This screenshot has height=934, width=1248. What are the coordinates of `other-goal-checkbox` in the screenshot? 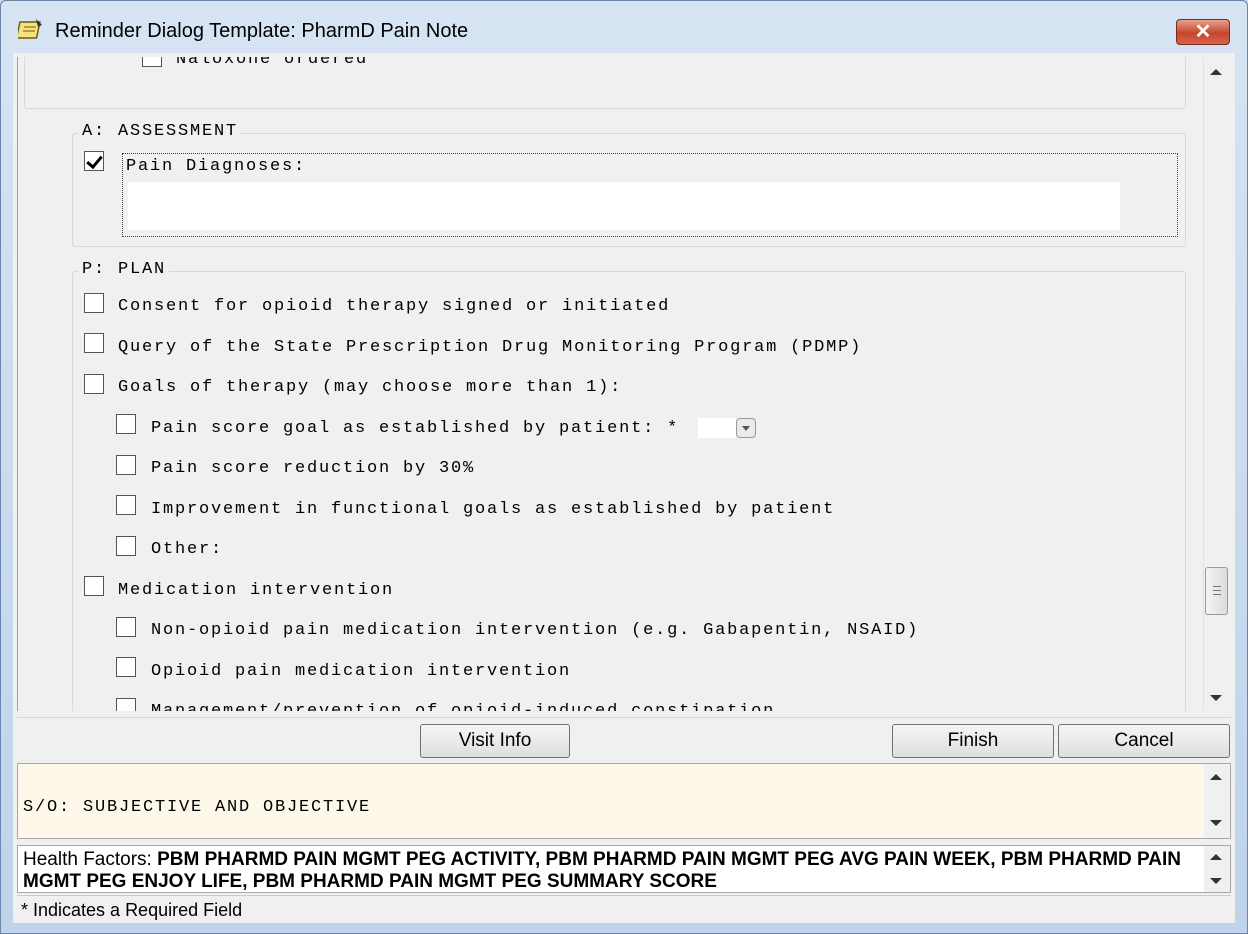 It's located at (126, 546).